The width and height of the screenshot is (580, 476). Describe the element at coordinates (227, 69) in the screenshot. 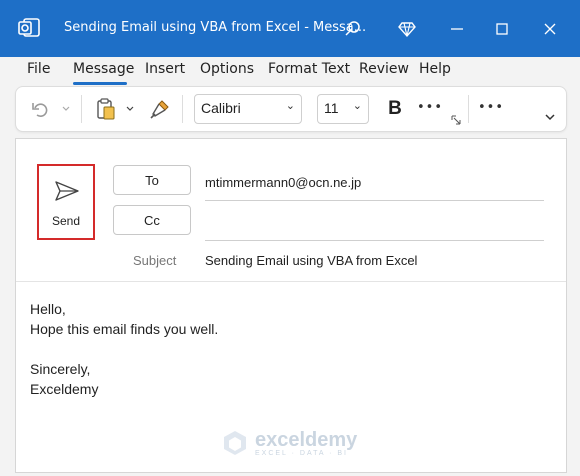

I see `menu-options: Options` at that location.